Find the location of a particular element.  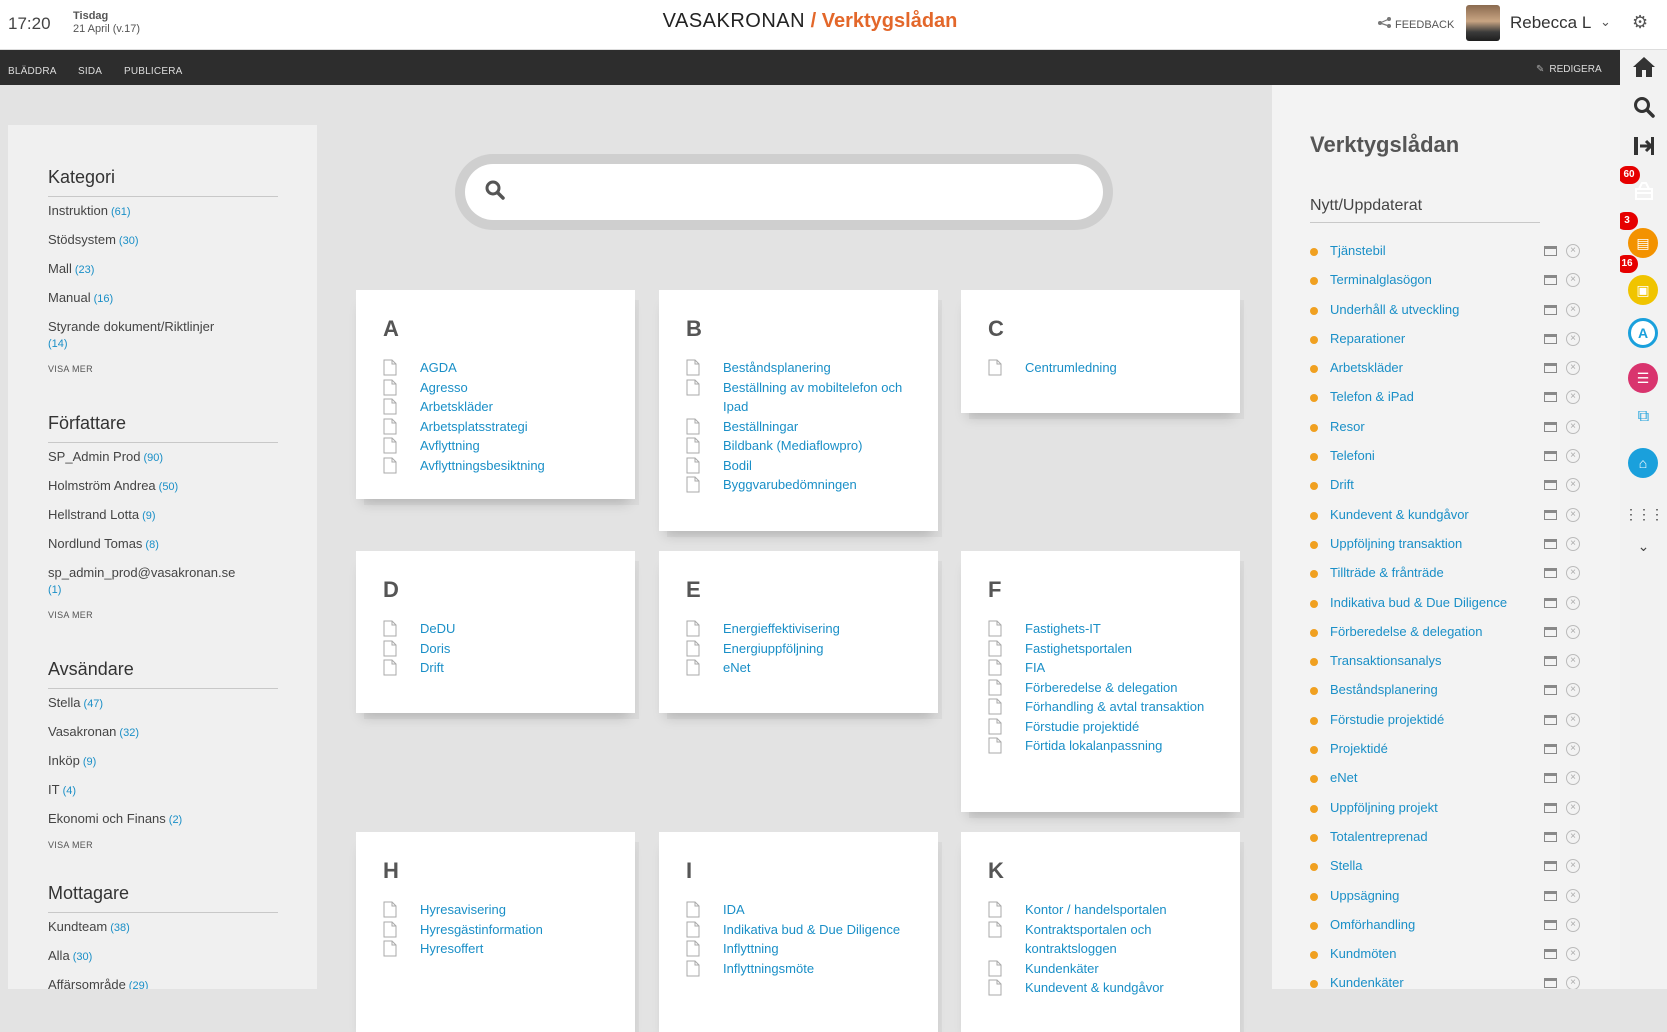

updated-item-label: Uppföljning projekt is located at coordinates (1384, 807).